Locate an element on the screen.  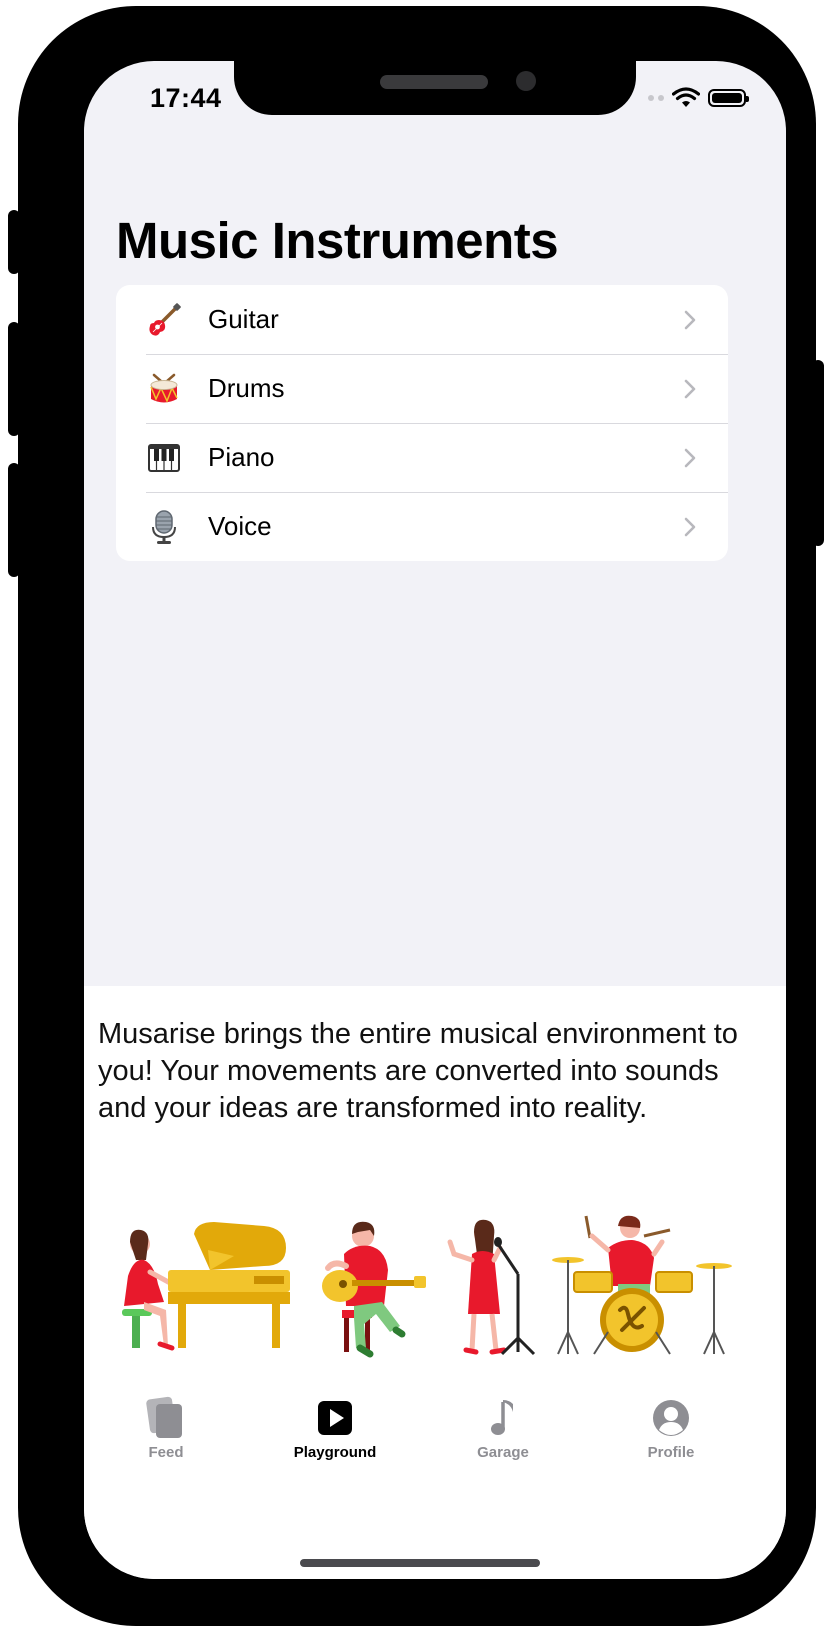
microphone-icon is located at coordinates (164, 527).